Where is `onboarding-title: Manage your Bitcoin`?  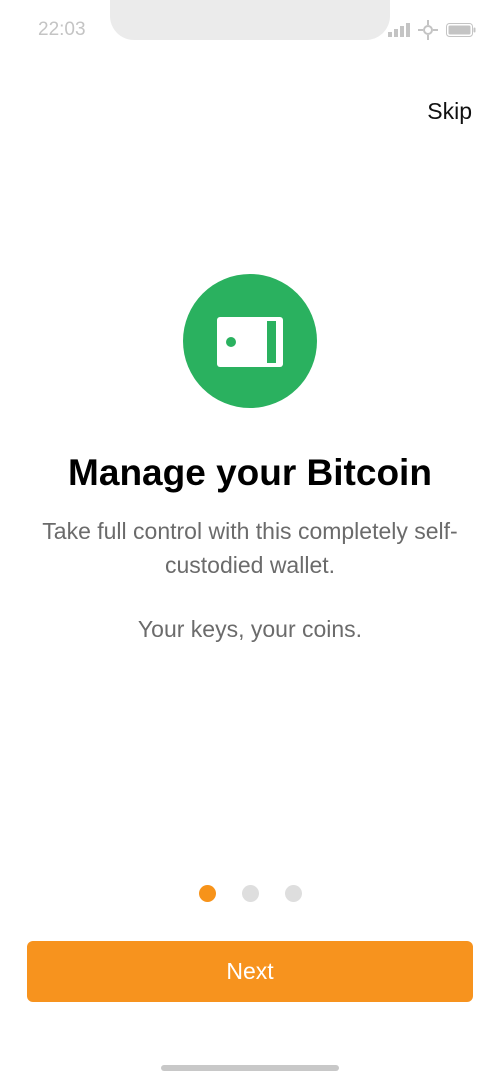
onboarding-title: Manage your Bitcoin is located at coordinates (250, 472).